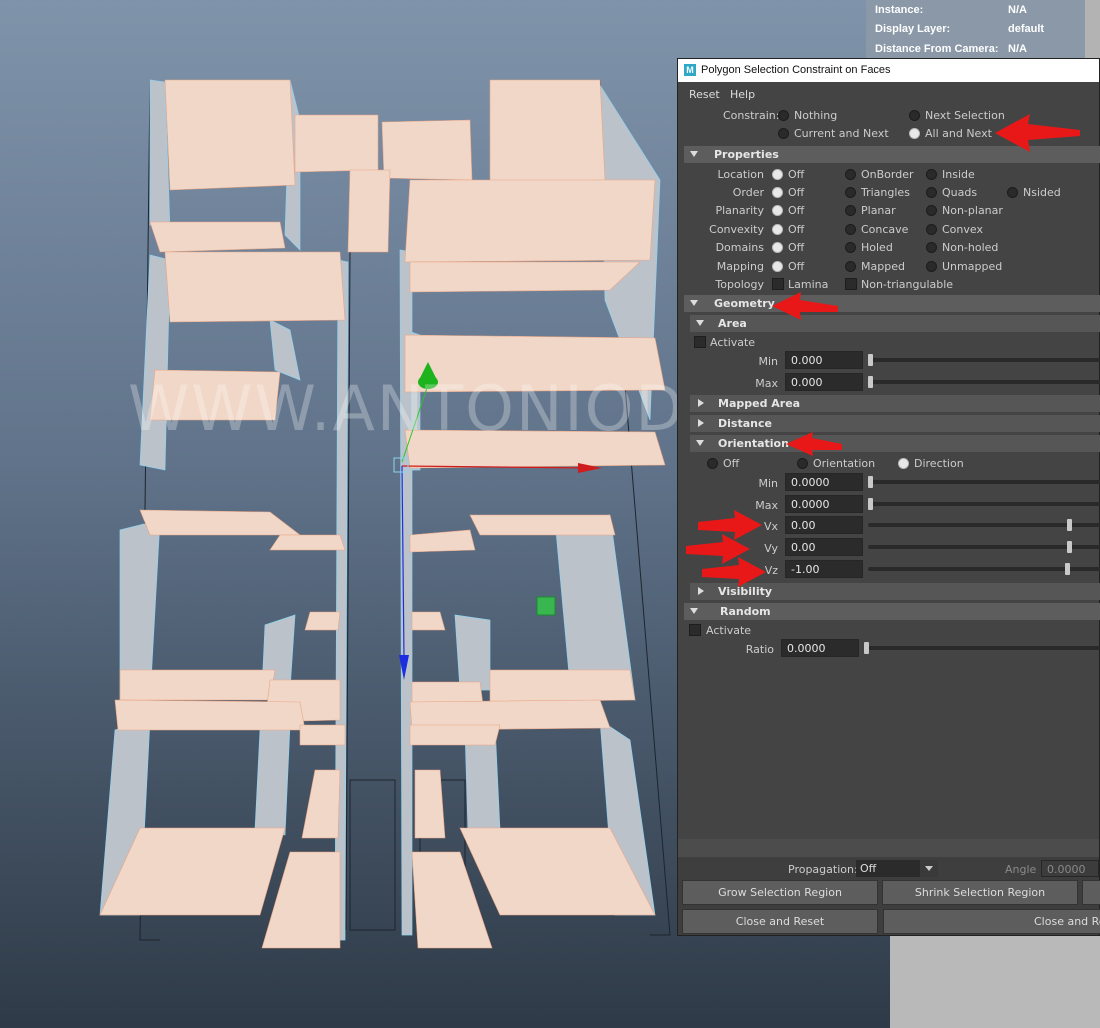 The height and width of the screenshot is (1028, 1100). What do you see at coordinates (814, 444) in the screenshot?
I see `arrow-orientation` at bounding box center [814, 444].